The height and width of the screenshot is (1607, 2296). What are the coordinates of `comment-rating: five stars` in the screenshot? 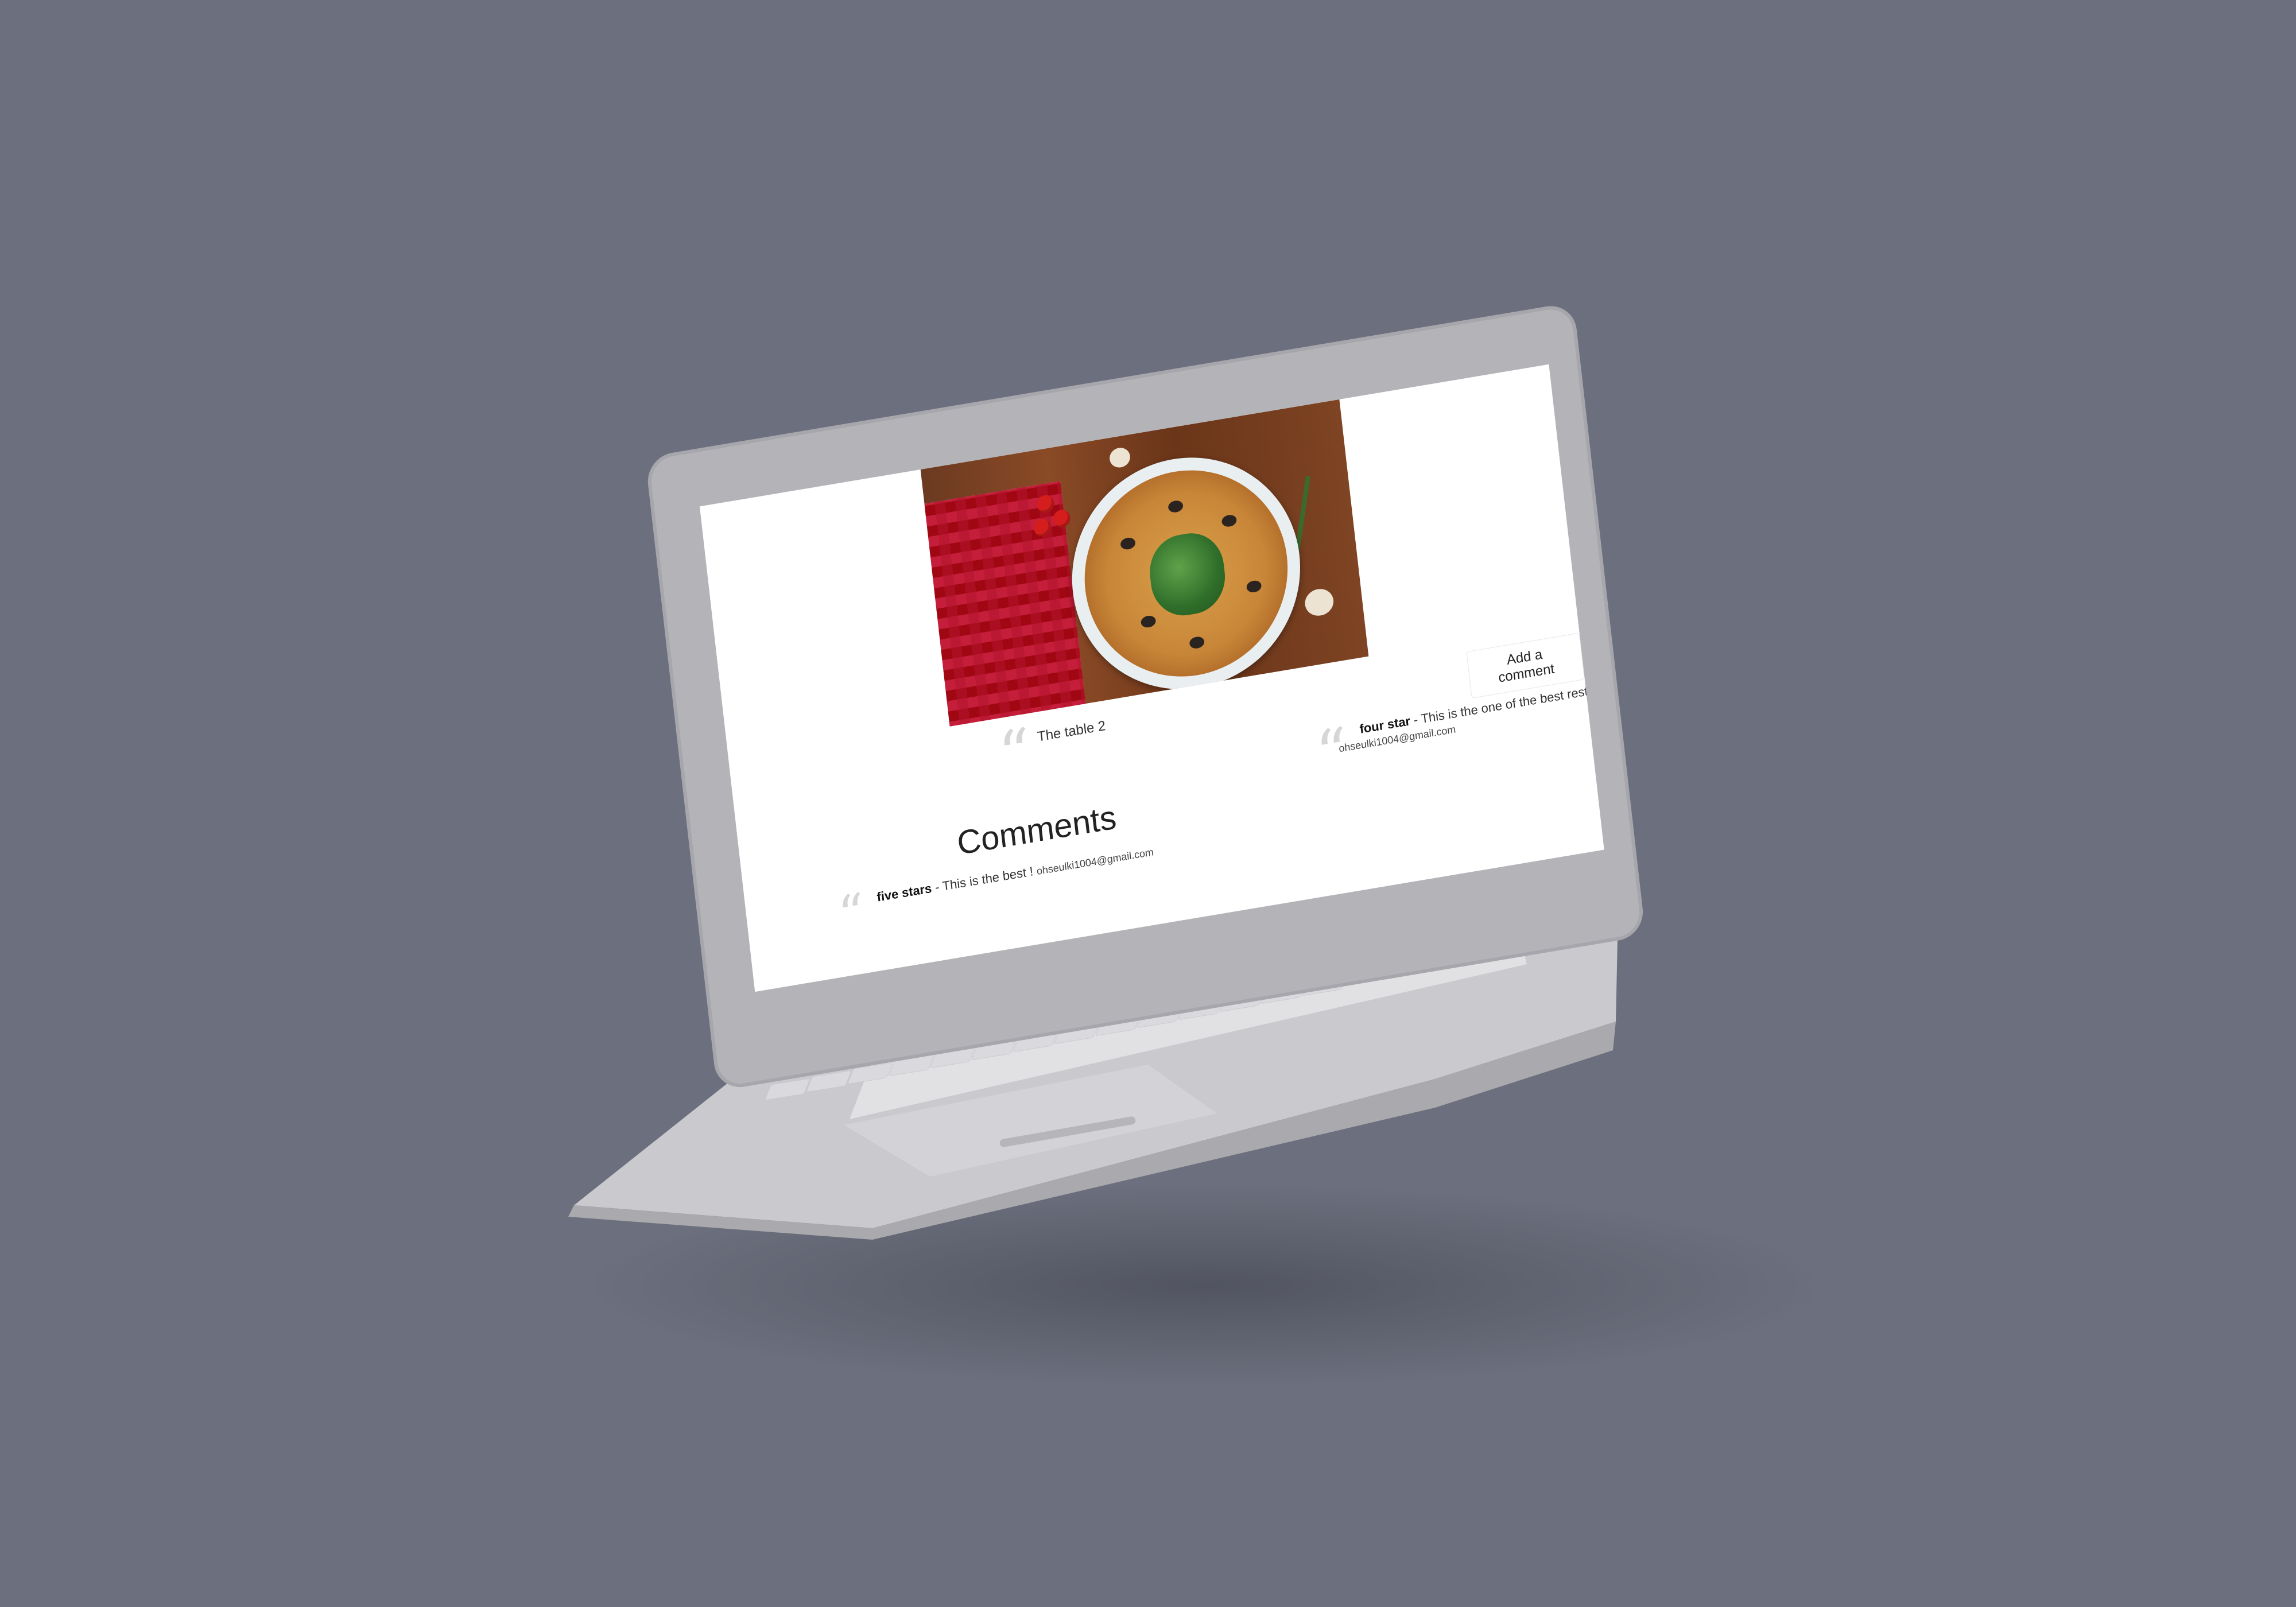 It's located at (904, 893).